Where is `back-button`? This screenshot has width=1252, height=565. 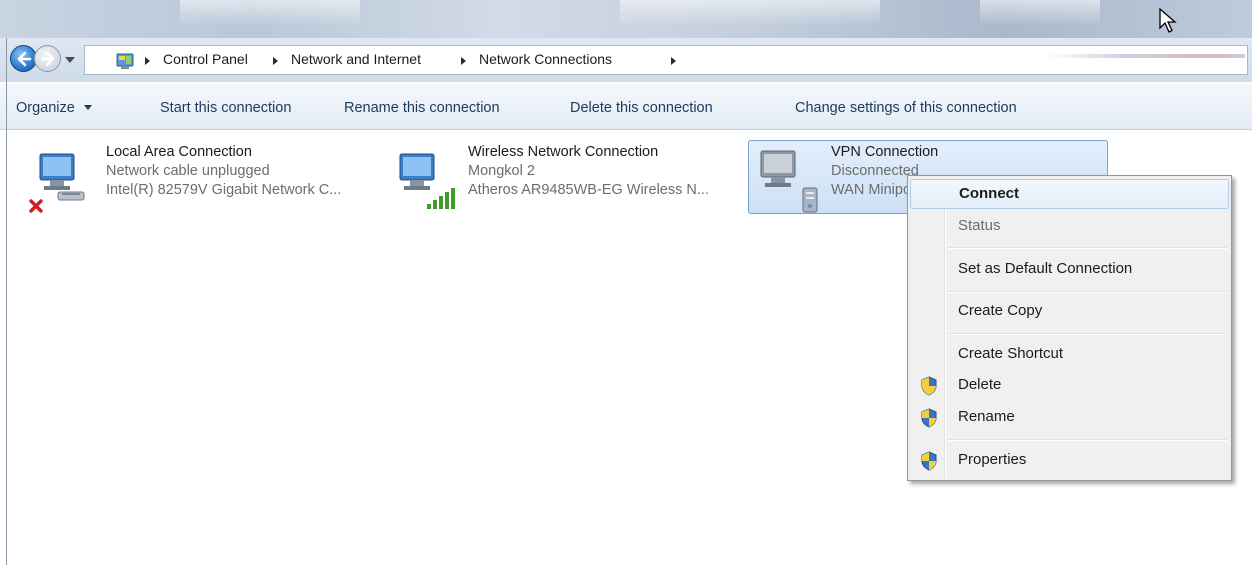
back-button is located at coordinates (23, 58).